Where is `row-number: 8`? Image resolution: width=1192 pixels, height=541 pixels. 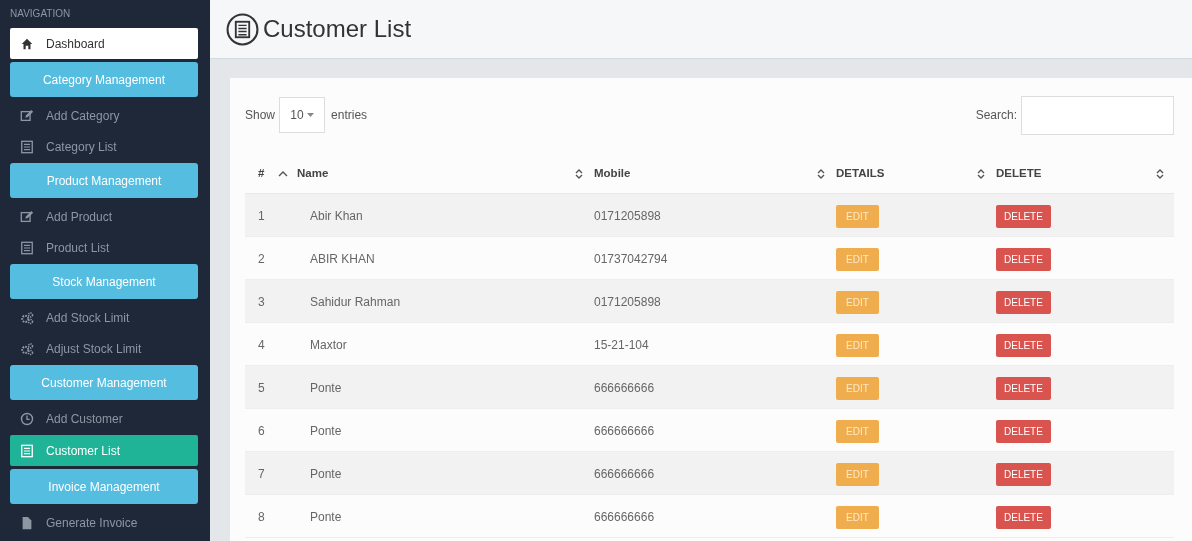
row-number: 8 is located at coordinates (261, 516).